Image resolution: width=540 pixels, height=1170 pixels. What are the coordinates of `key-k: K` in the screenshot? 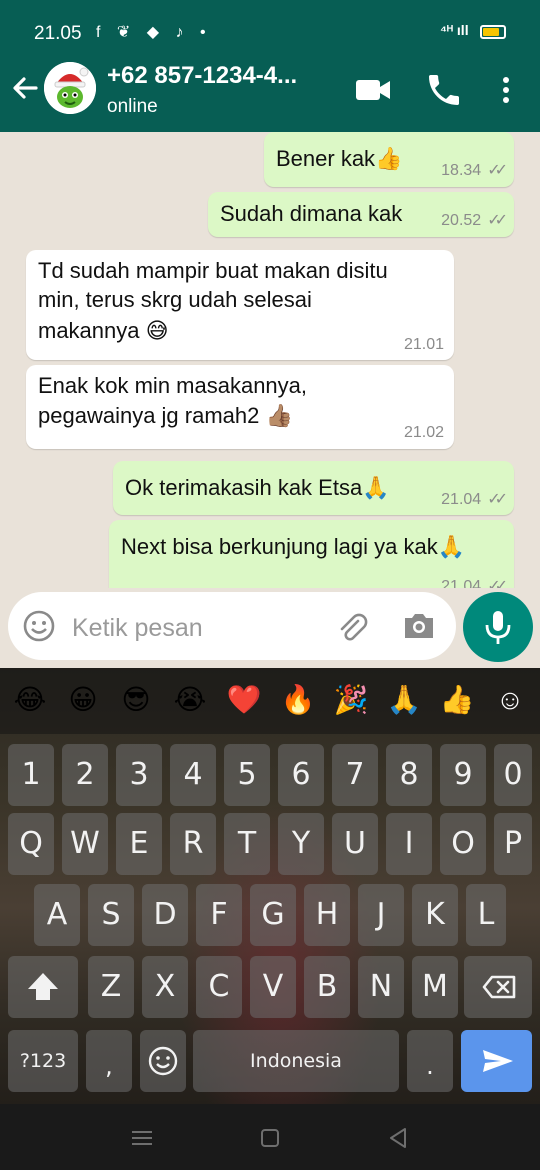 It's located at (435, 915).